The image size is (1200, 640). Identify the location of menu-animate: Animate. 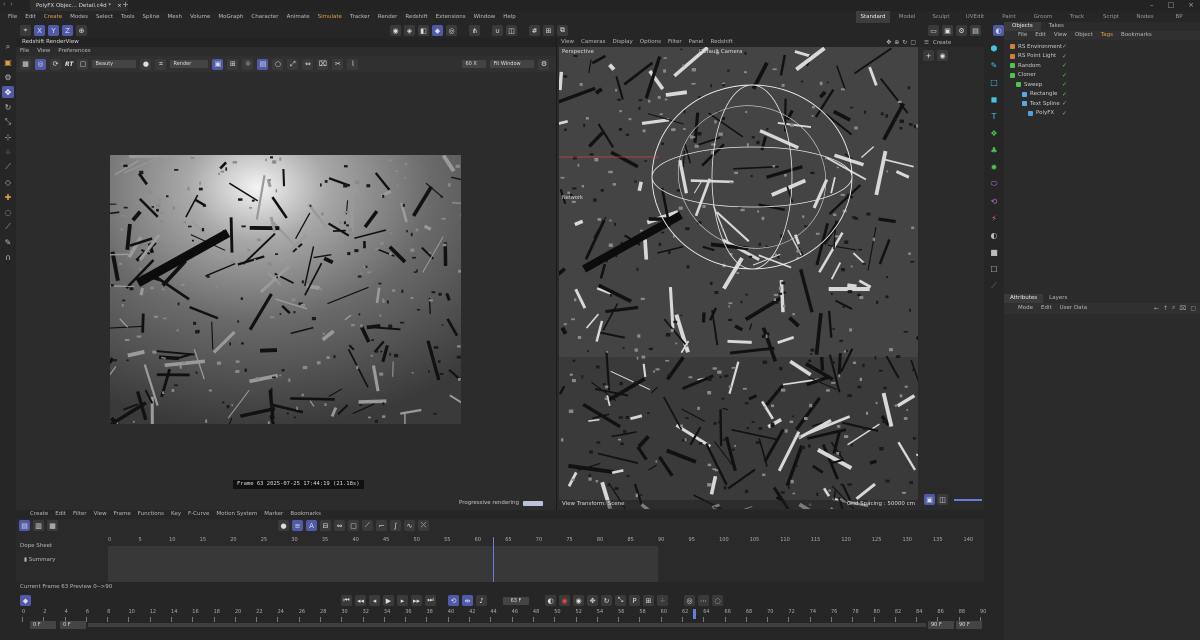
(298, 17).